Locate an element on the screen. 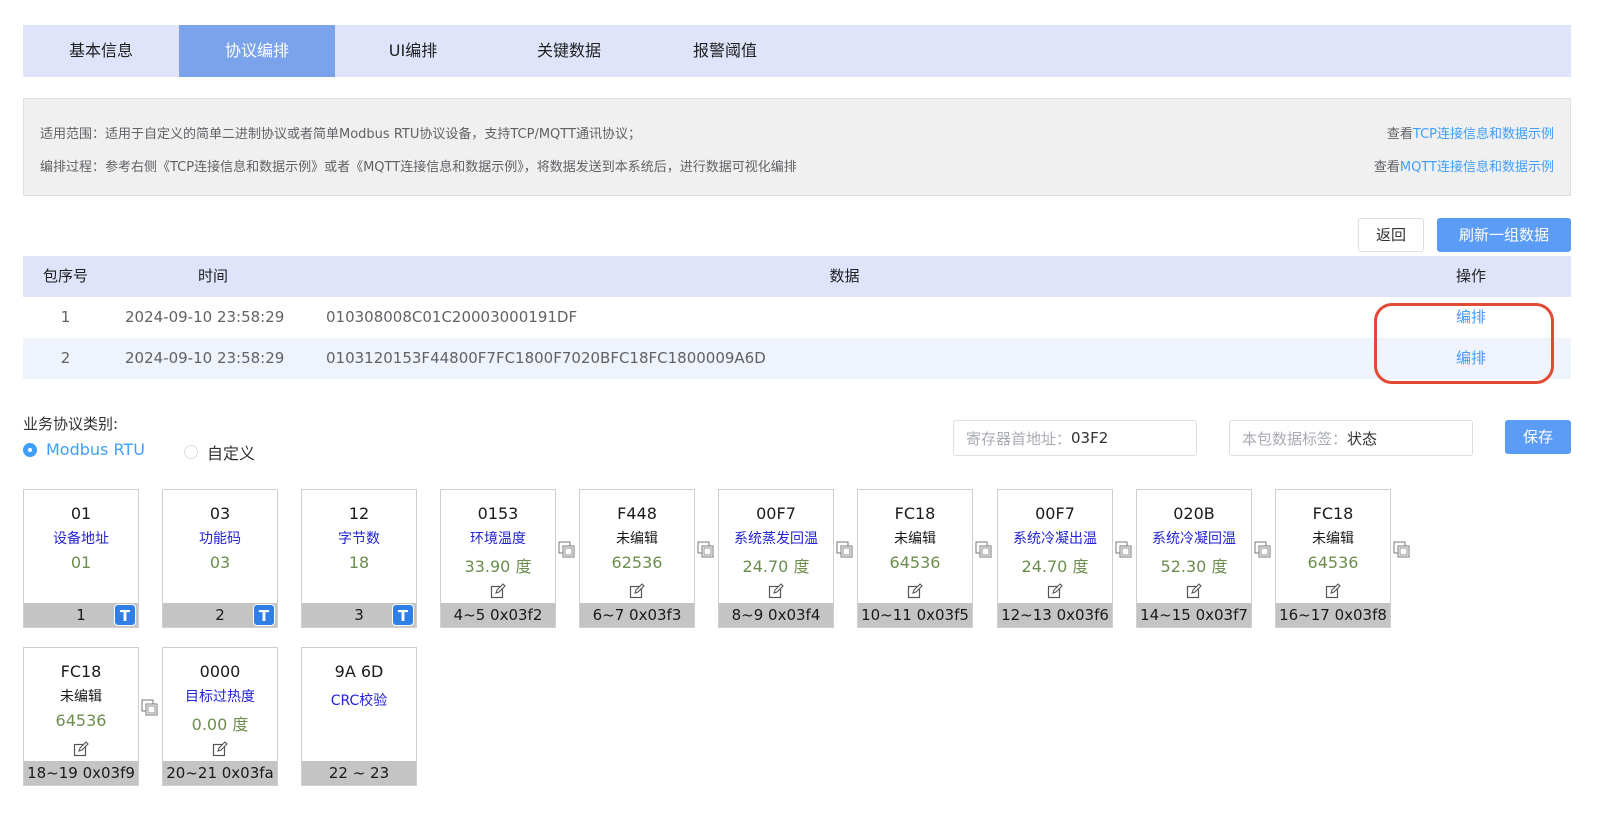  register-address-value: 03F2 is located at coordinates (1090, 438).